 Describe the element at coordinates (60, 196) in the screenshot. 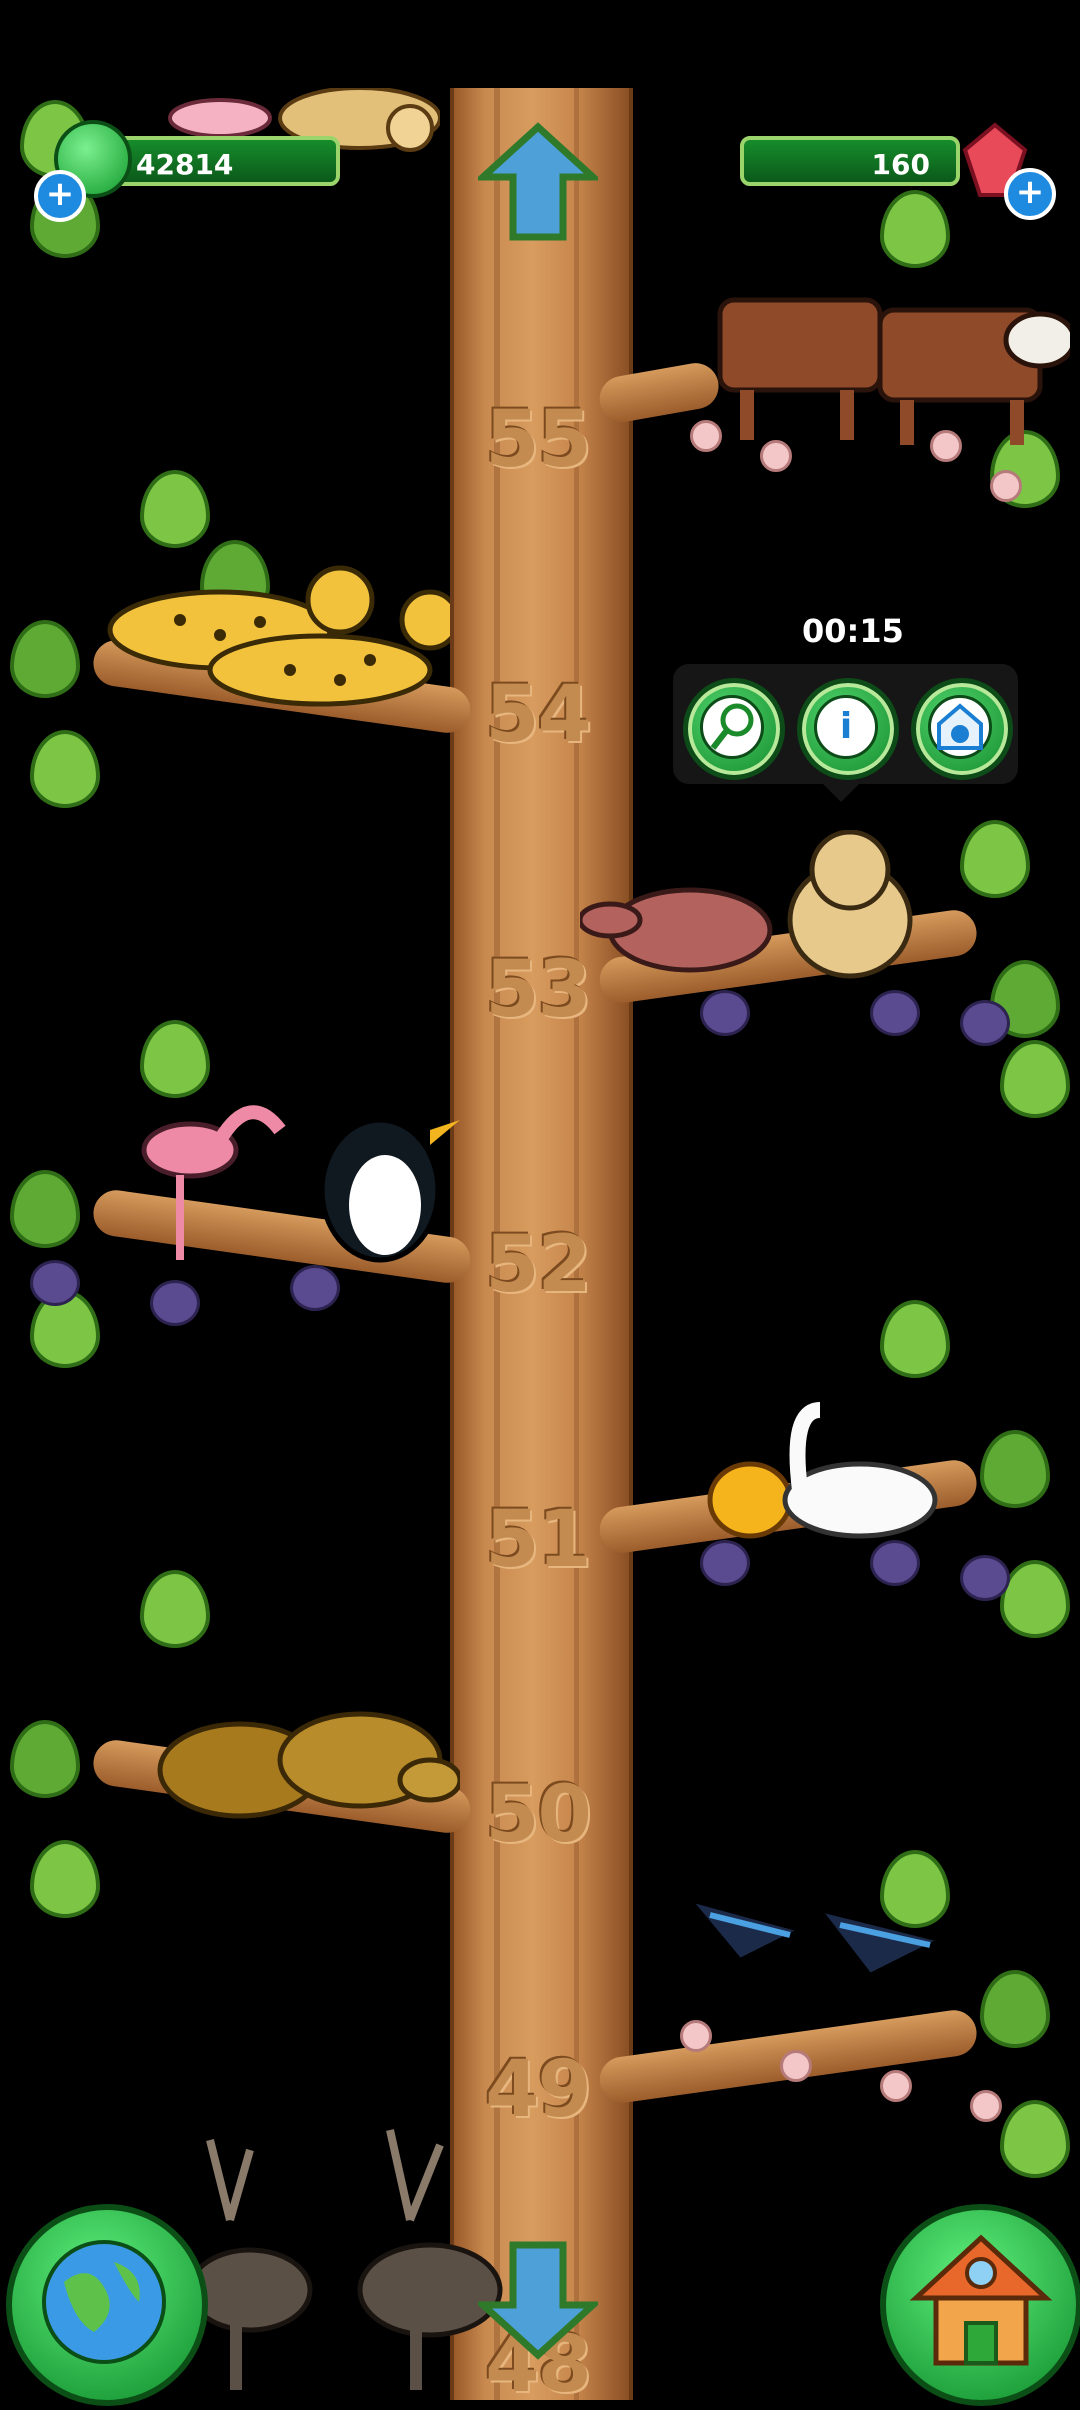

I see `add-coins-button: +` at that location.